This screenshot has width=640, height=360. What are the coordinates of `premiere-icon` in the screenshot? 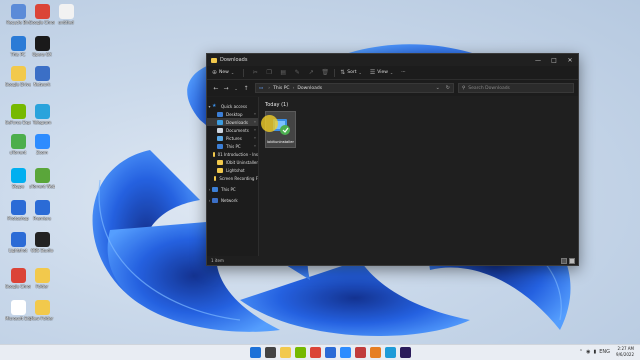 It's located at (405, 352).